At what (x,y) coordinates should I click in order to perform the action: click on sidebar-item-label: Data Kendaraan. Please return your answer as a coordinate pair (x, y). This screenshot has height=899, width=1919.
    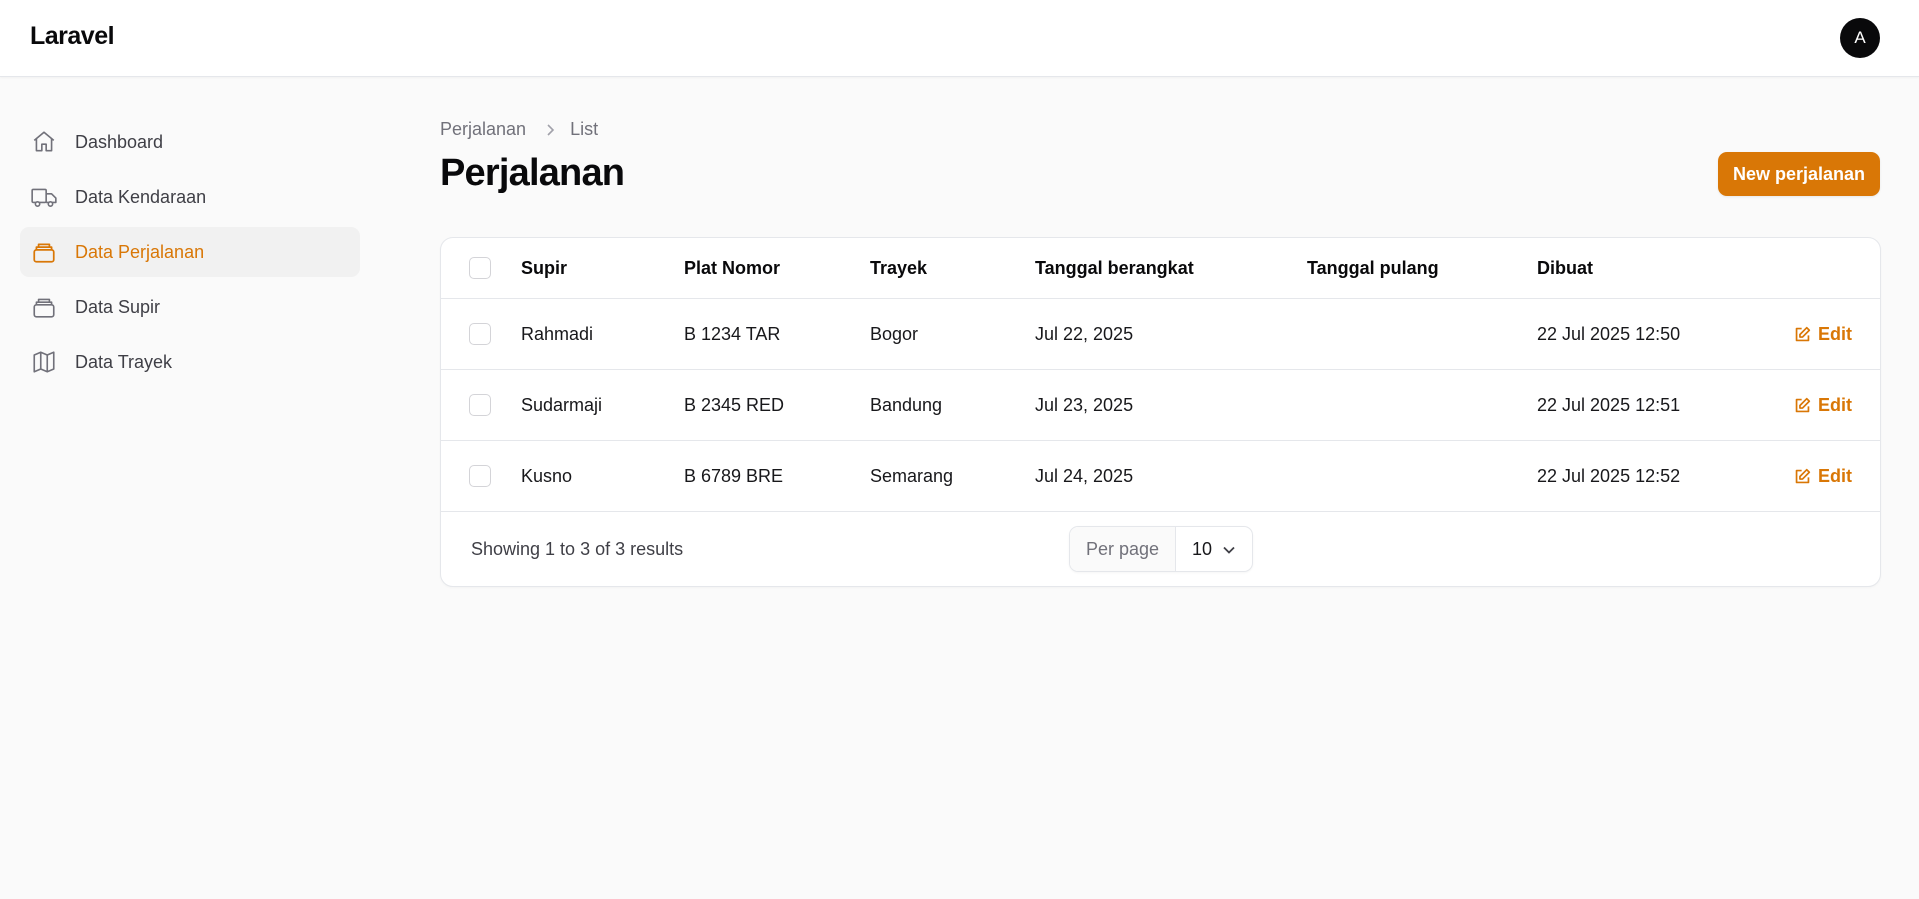
    Looking at the image, I should click on (141, 196).